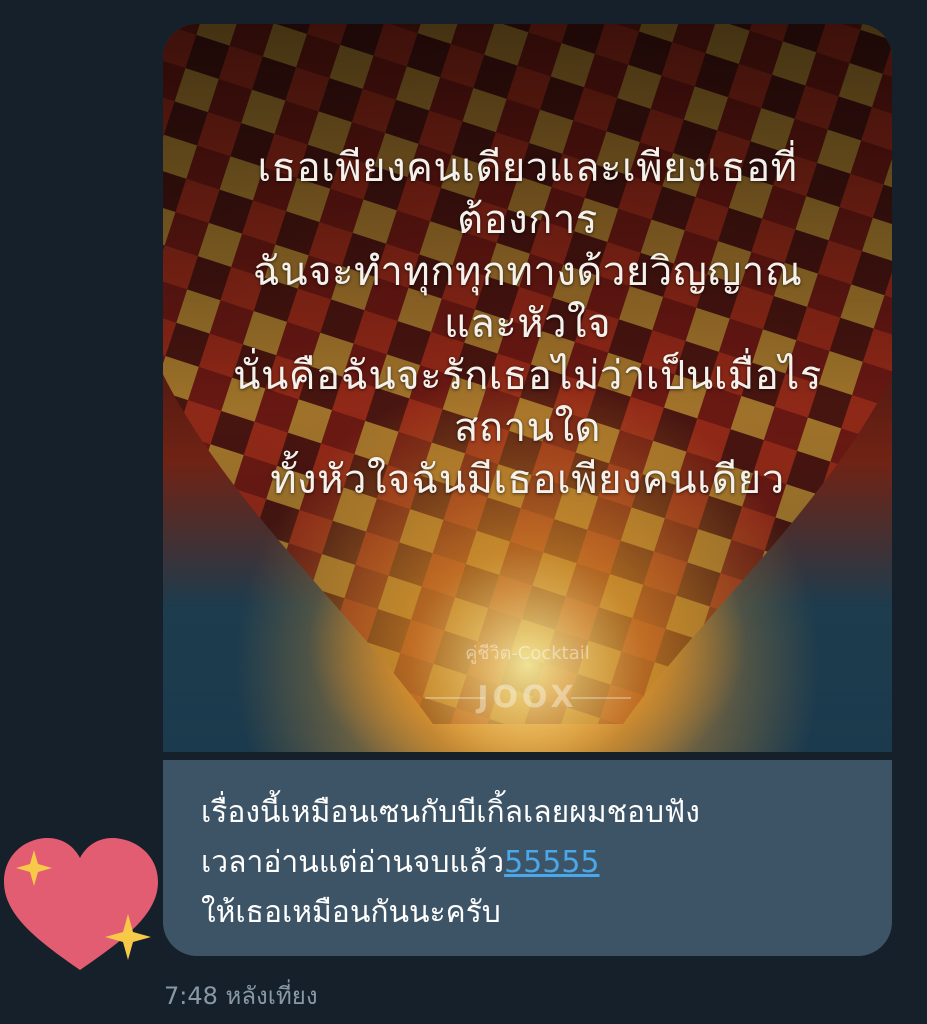  I want to click on message-line: เรื่องนี้เหมือนเซนกับบีเกิ้ลเลยผมชอบฟัง, so click(450, 812).